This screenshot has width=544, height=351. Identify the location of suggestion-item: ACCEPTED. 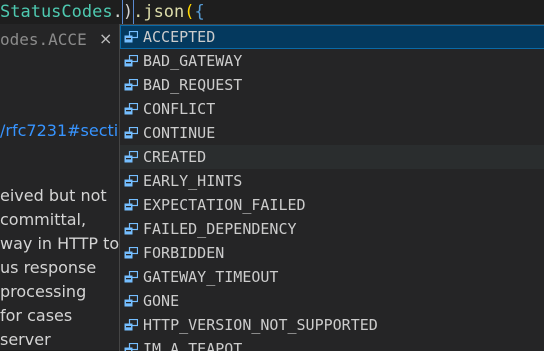
(332, 37).